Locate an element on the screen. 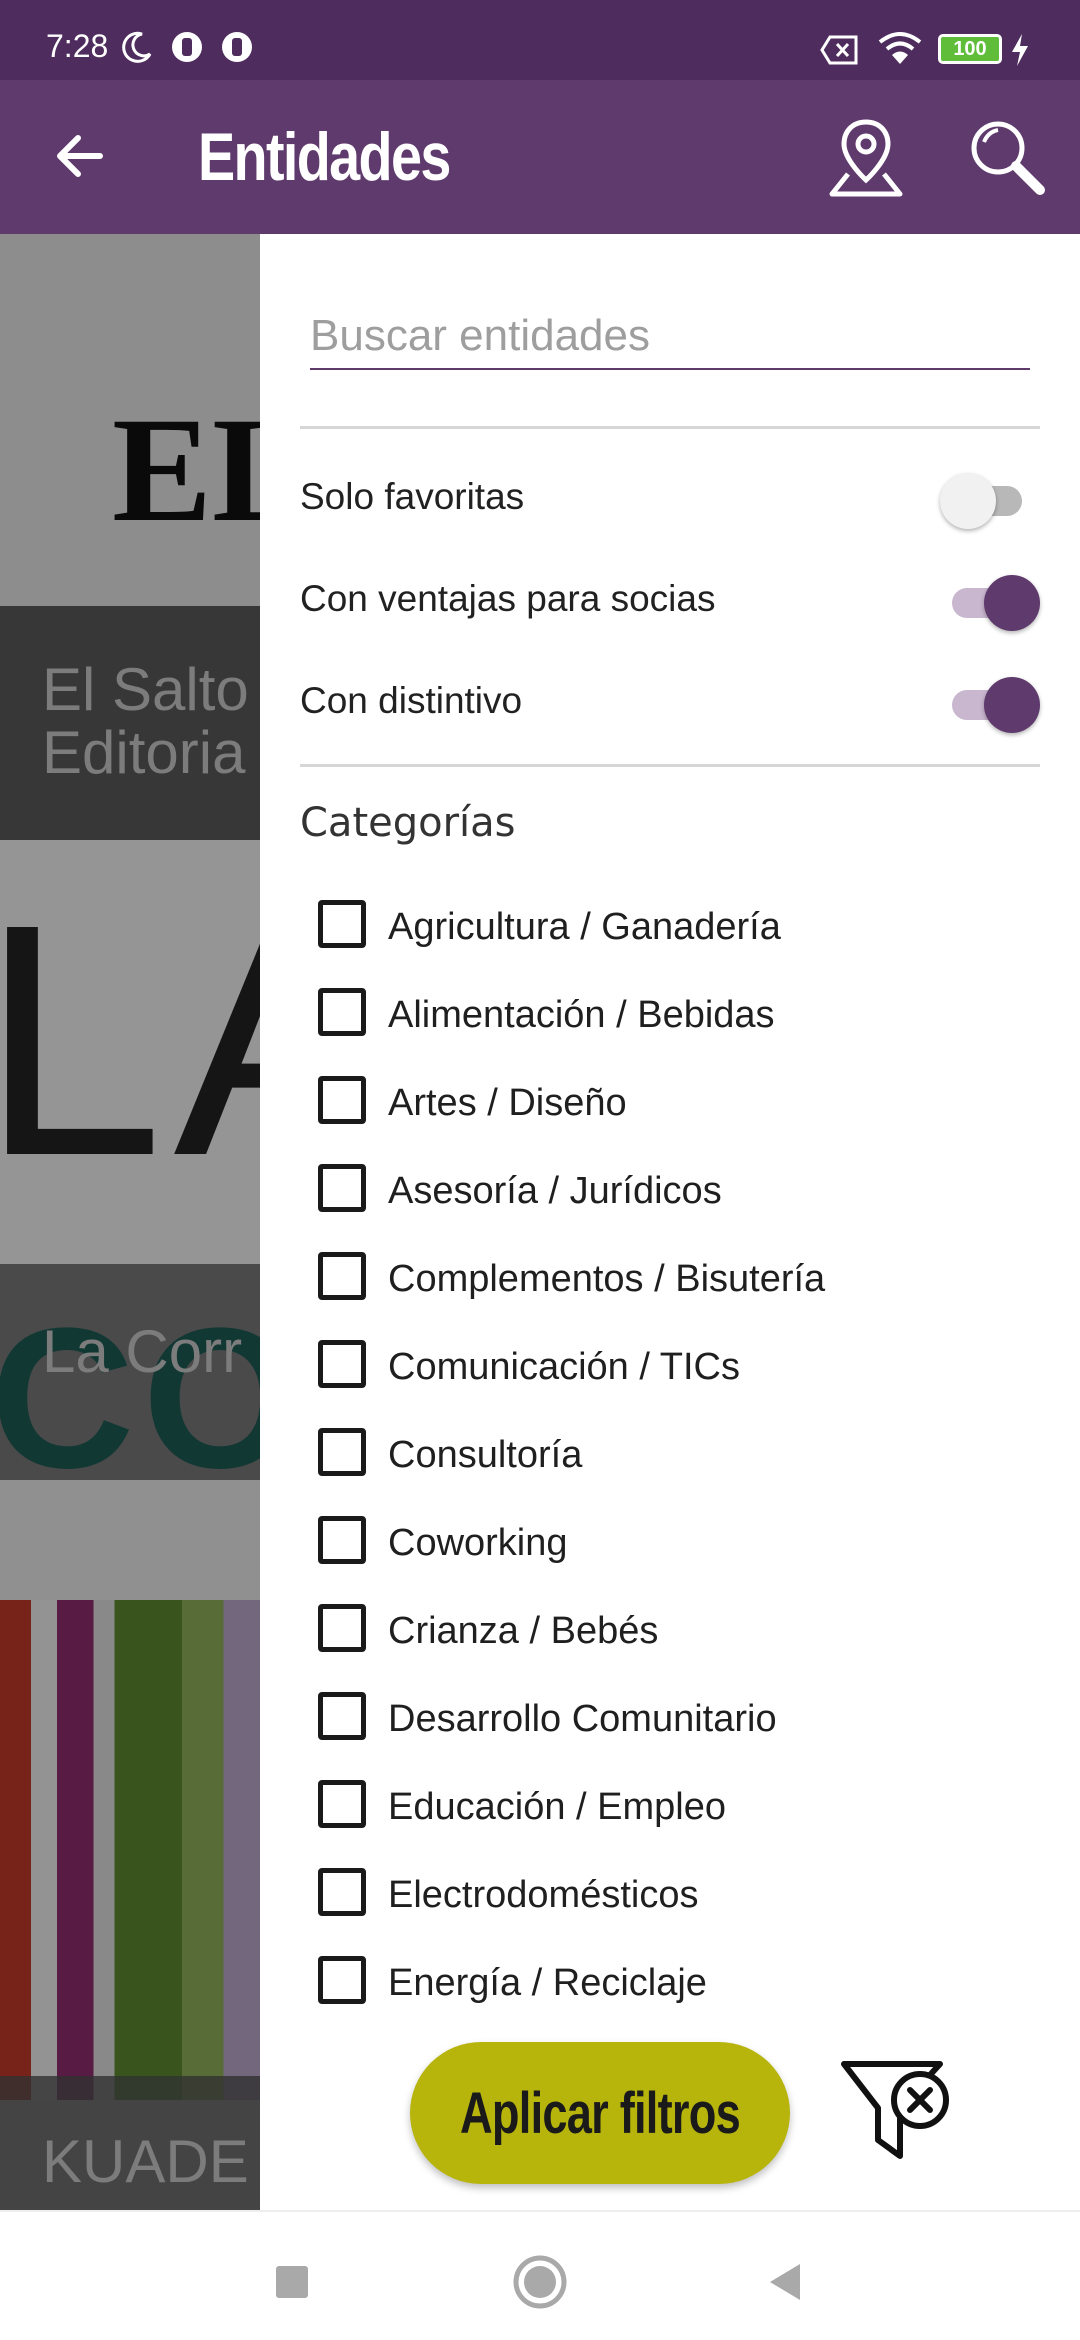  category-label: Educación / Empleo is located at coordinates (557, 1807).